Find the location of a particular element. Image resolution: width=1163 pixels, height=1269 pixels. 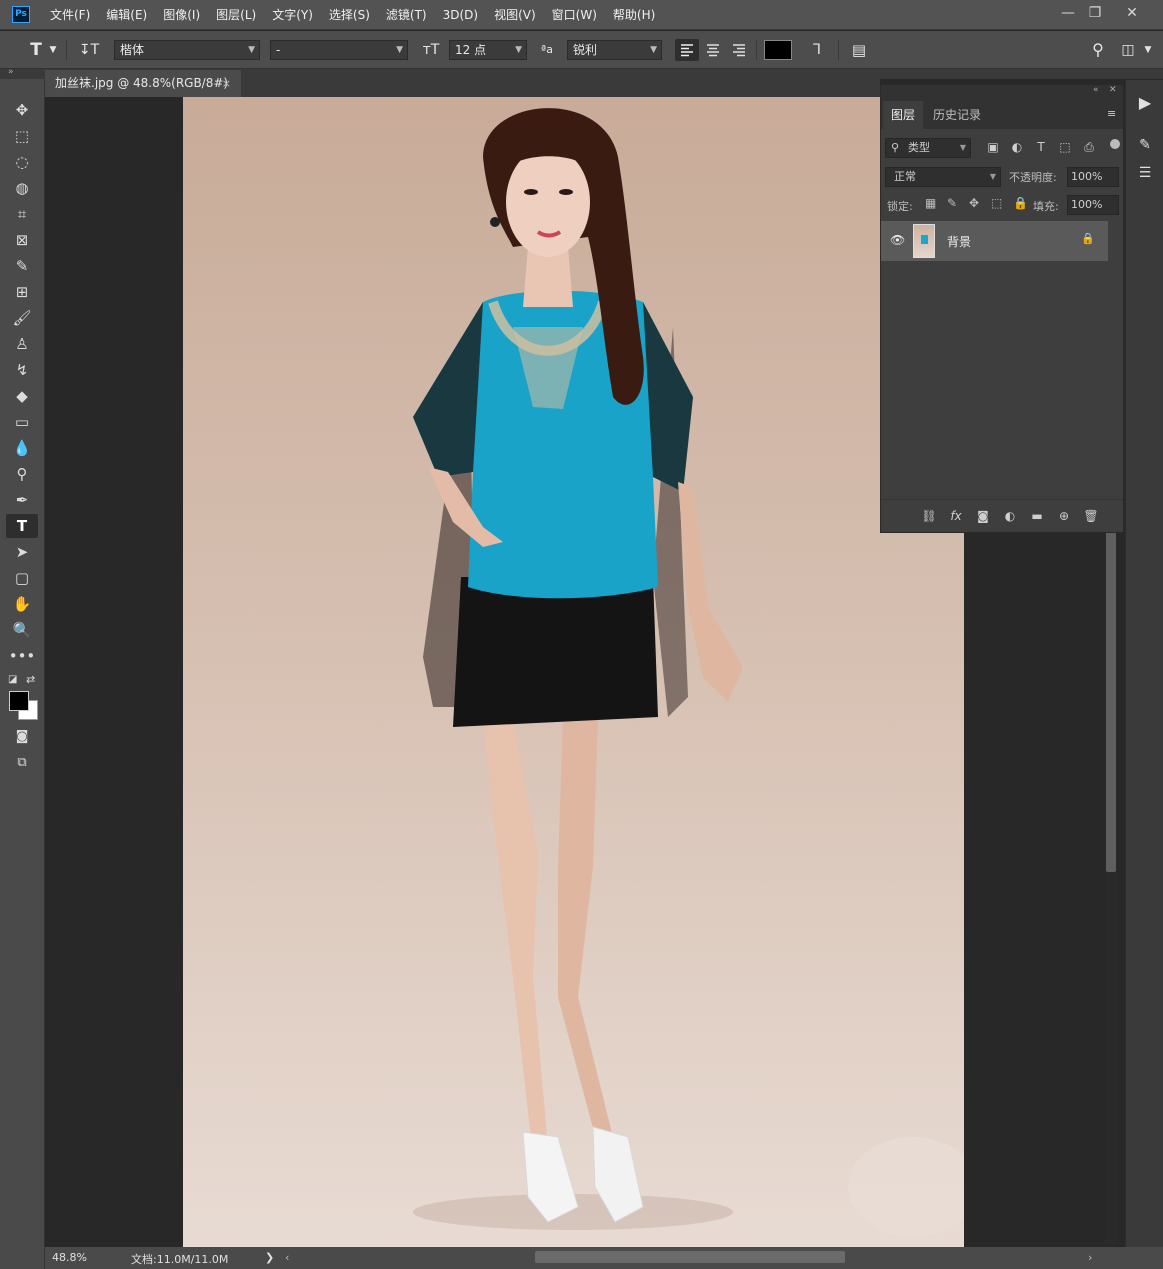

pen-tool-icon: ✒ is located at coordinates (22, 500).